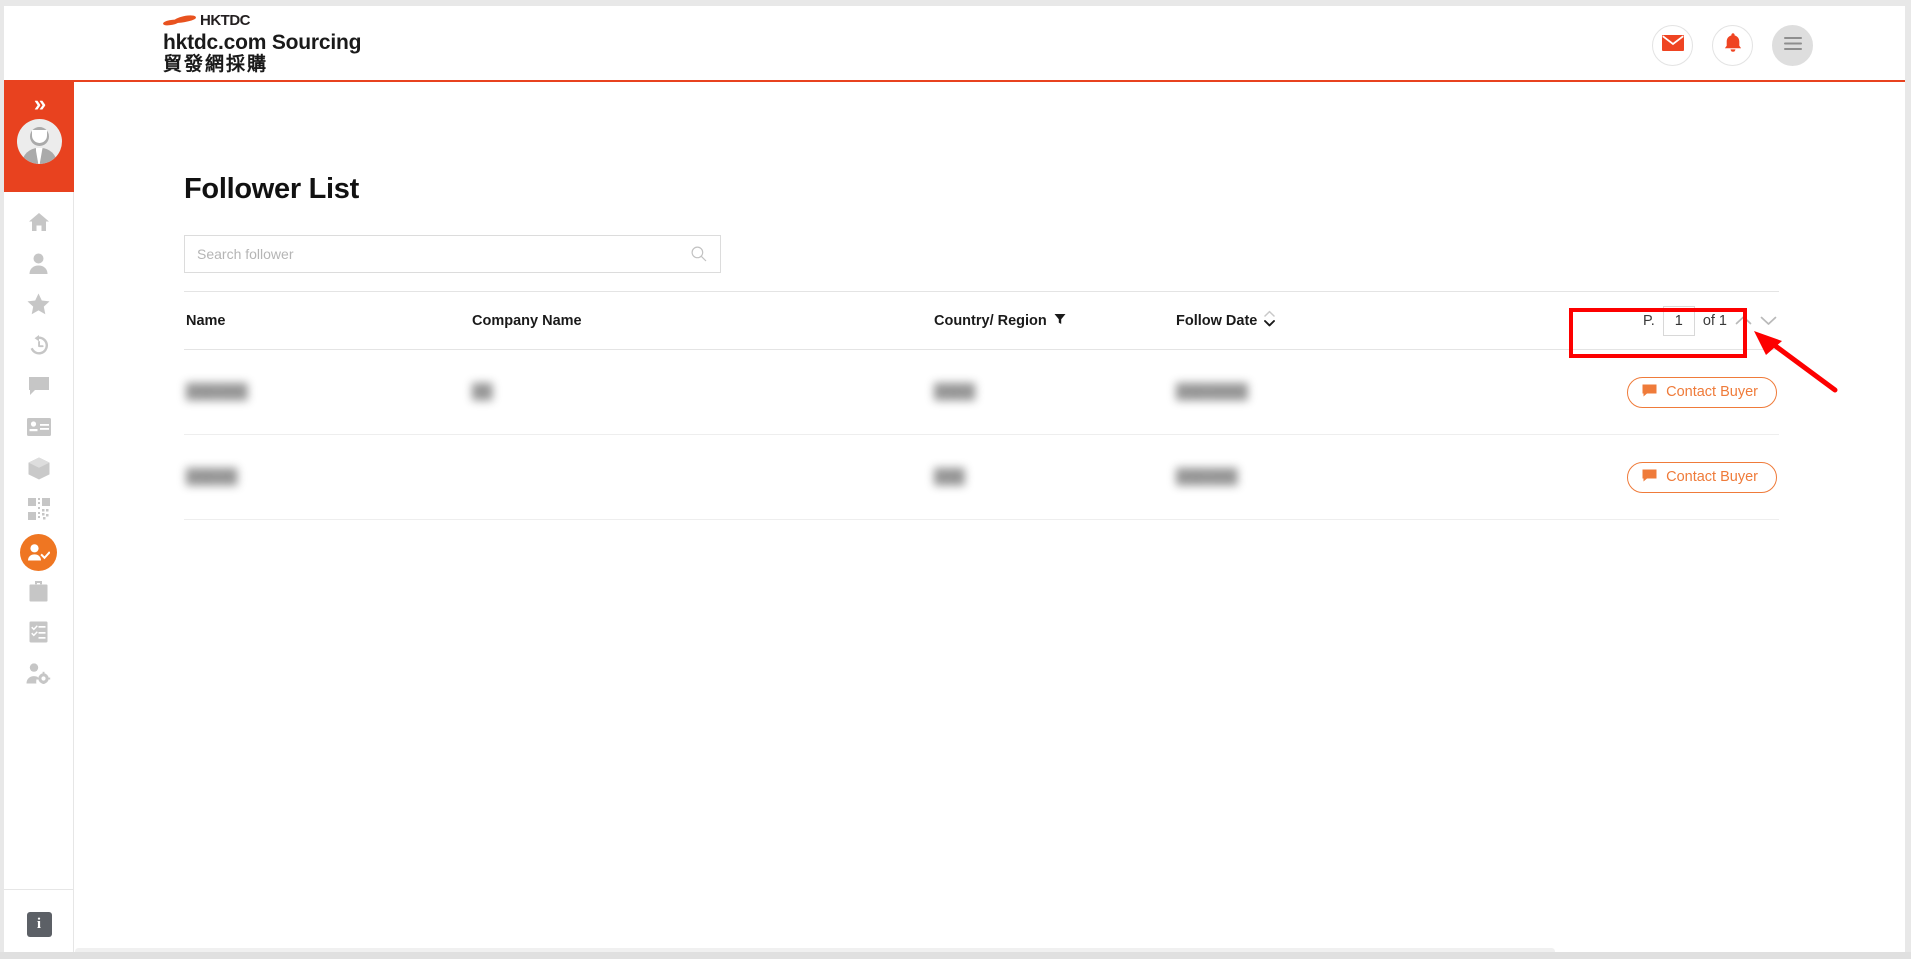  I want to click on bell-icon, so click(1733, 45).